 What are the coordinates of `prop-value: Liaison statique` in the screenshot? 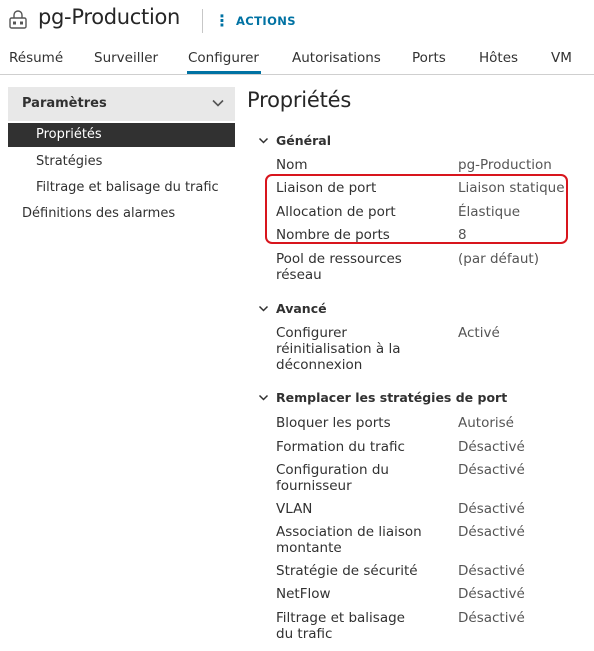 It's located at (511, 188).